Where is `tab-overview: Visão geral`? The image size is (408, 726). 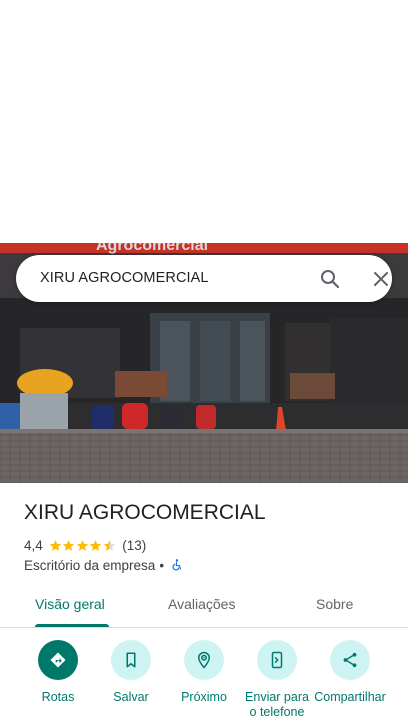
tab-overview: Visão geral is located at coordinates (70, 604).